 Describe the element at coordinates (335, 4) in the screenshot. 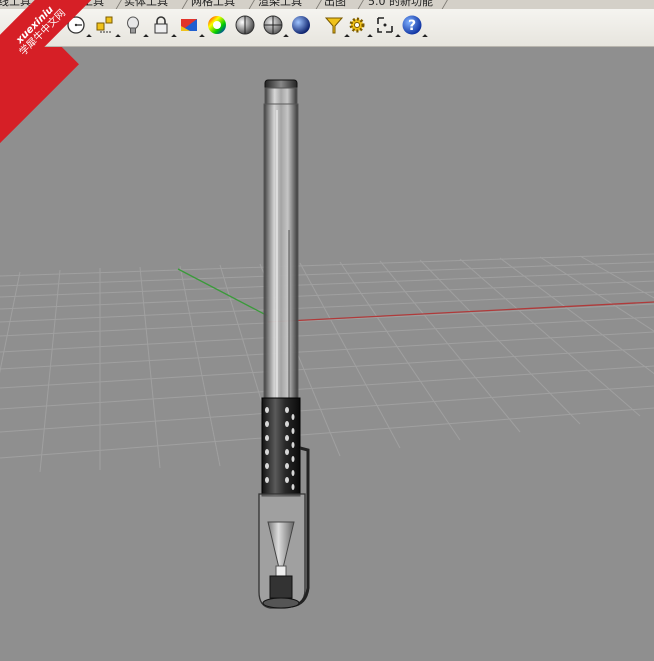

I see `tab-drafting: 出图` at that location.